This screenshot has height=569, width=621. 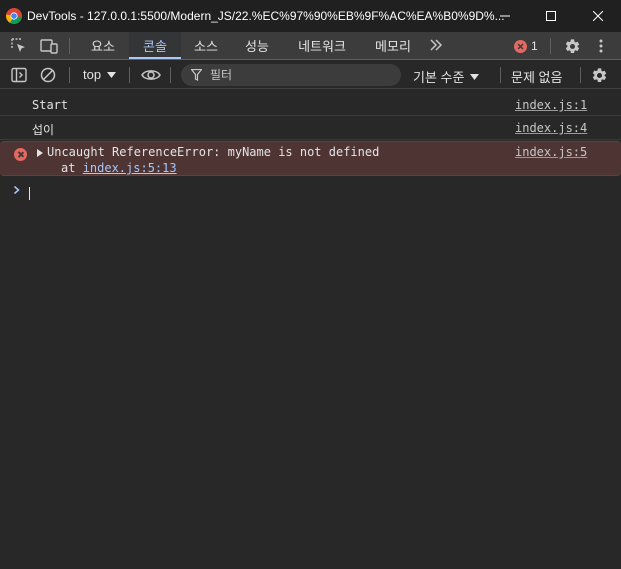 What do you see at coordinates (310, 128) in the screenshot?
I see `console-message: 섭이 index.js:4` at bounding box center [310, 128].